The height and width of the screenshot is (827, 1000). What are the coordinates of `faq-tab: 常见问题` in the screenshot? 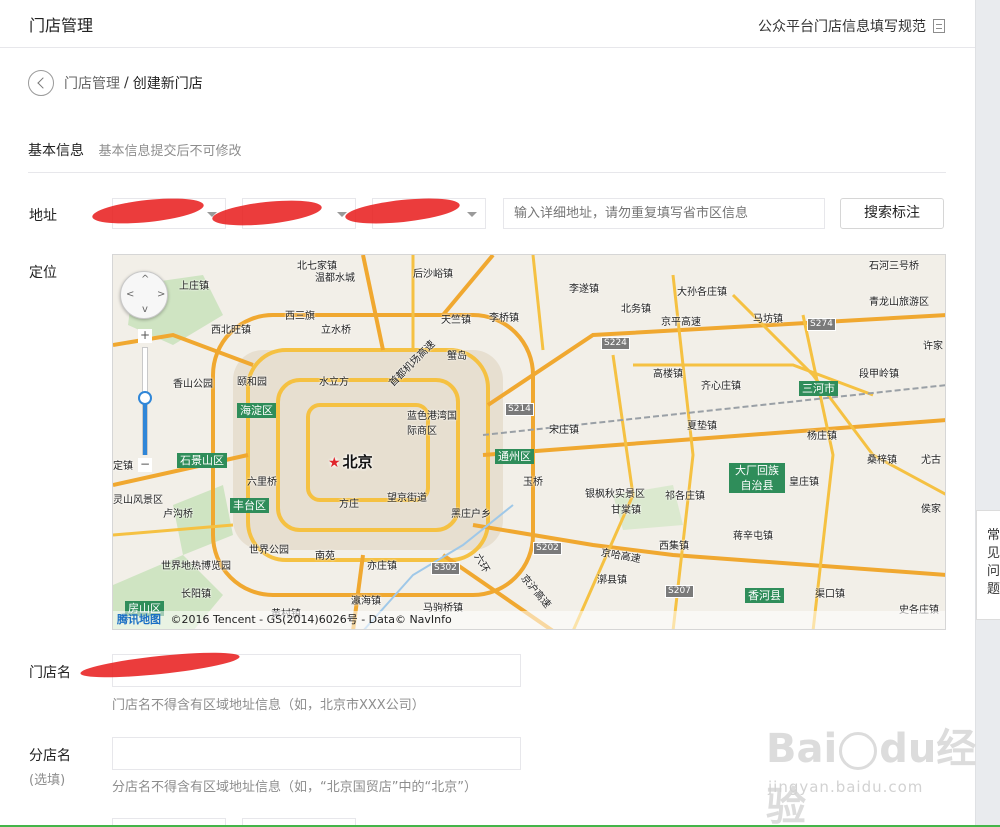 It's located at (988, 565).